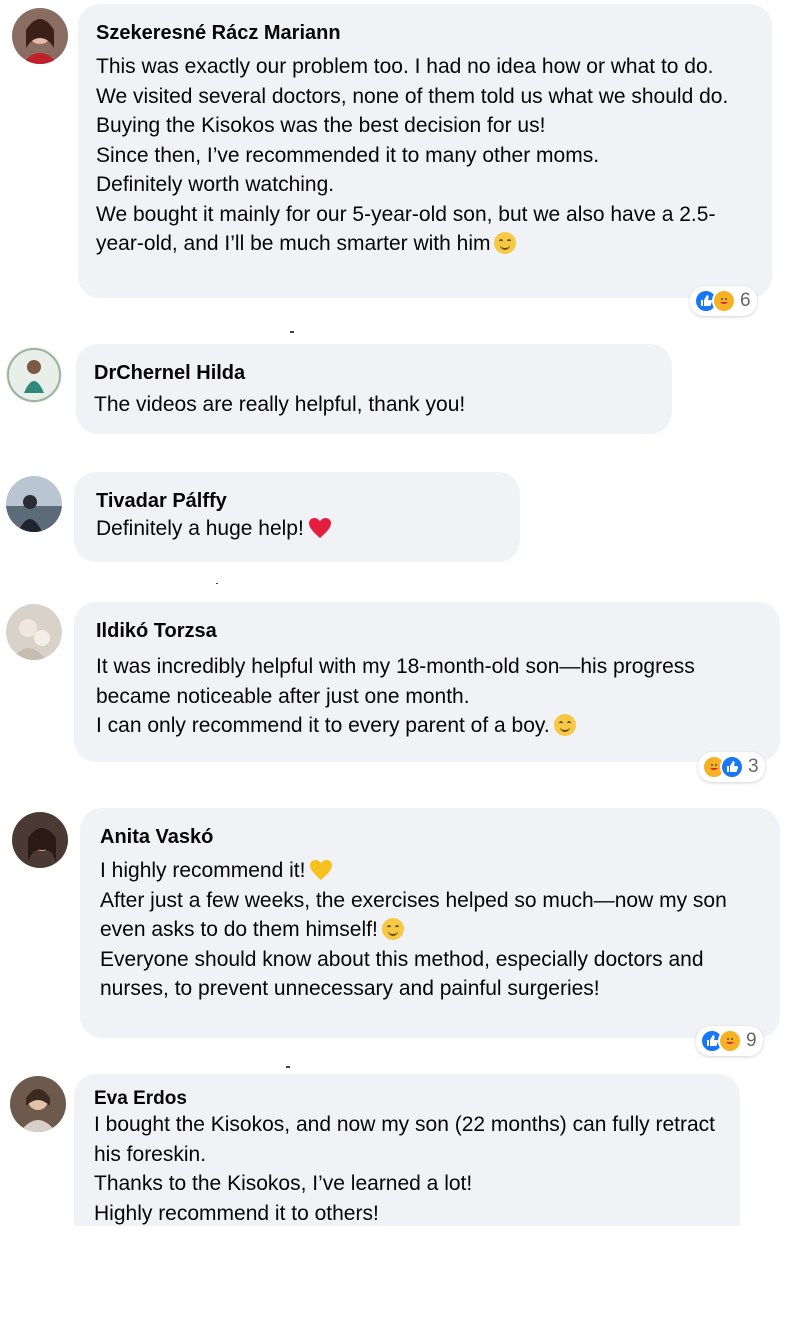 Image resolution: width=802 pixels, height=1332 pixels. What do you see at coordinates (215, 184) in the screenshot?
I see `comment-line: Definitely worth watching.` at bounding box center [215, 184].